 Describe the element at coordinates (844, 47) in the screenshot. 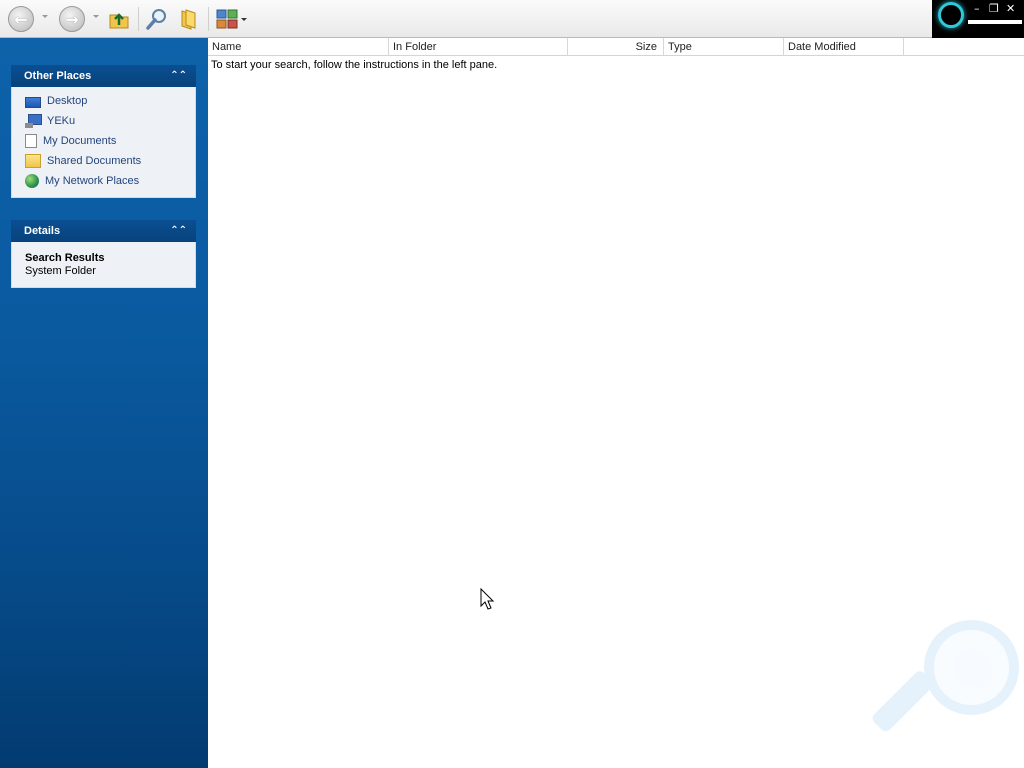

I see `column-date-modified: Date Modified` at that location.